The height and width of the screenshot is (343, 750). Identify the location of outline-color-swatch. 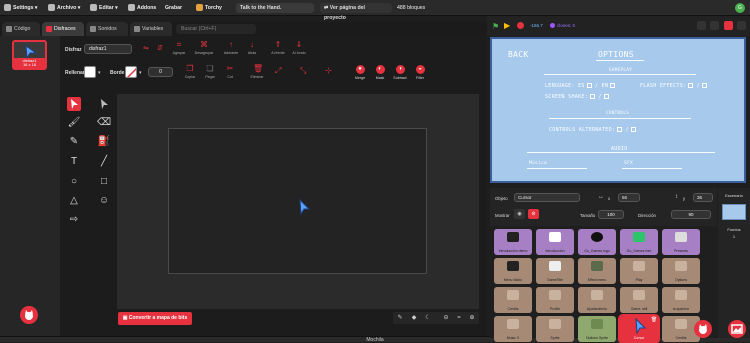
(131, 72).